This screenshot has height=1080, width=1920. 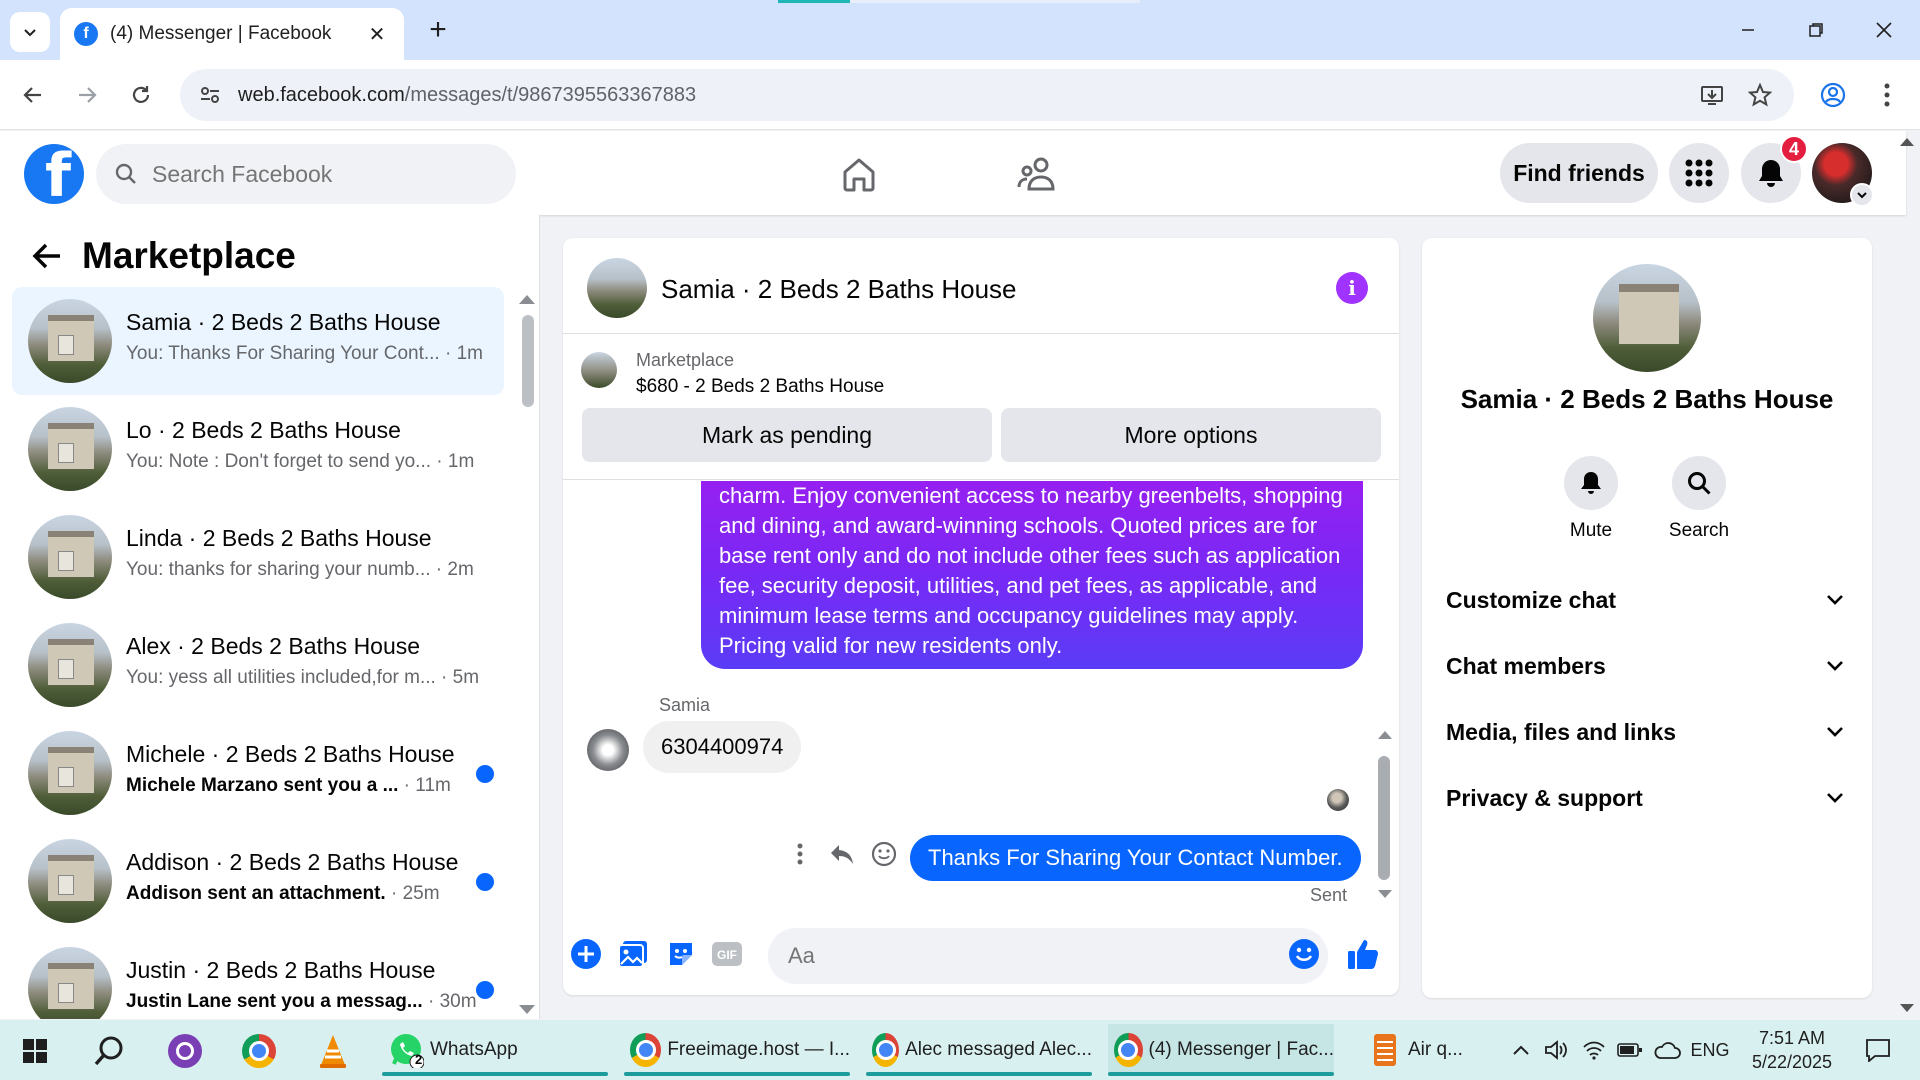 I want to click on facebook-search-box, so click(x=306, y=174).